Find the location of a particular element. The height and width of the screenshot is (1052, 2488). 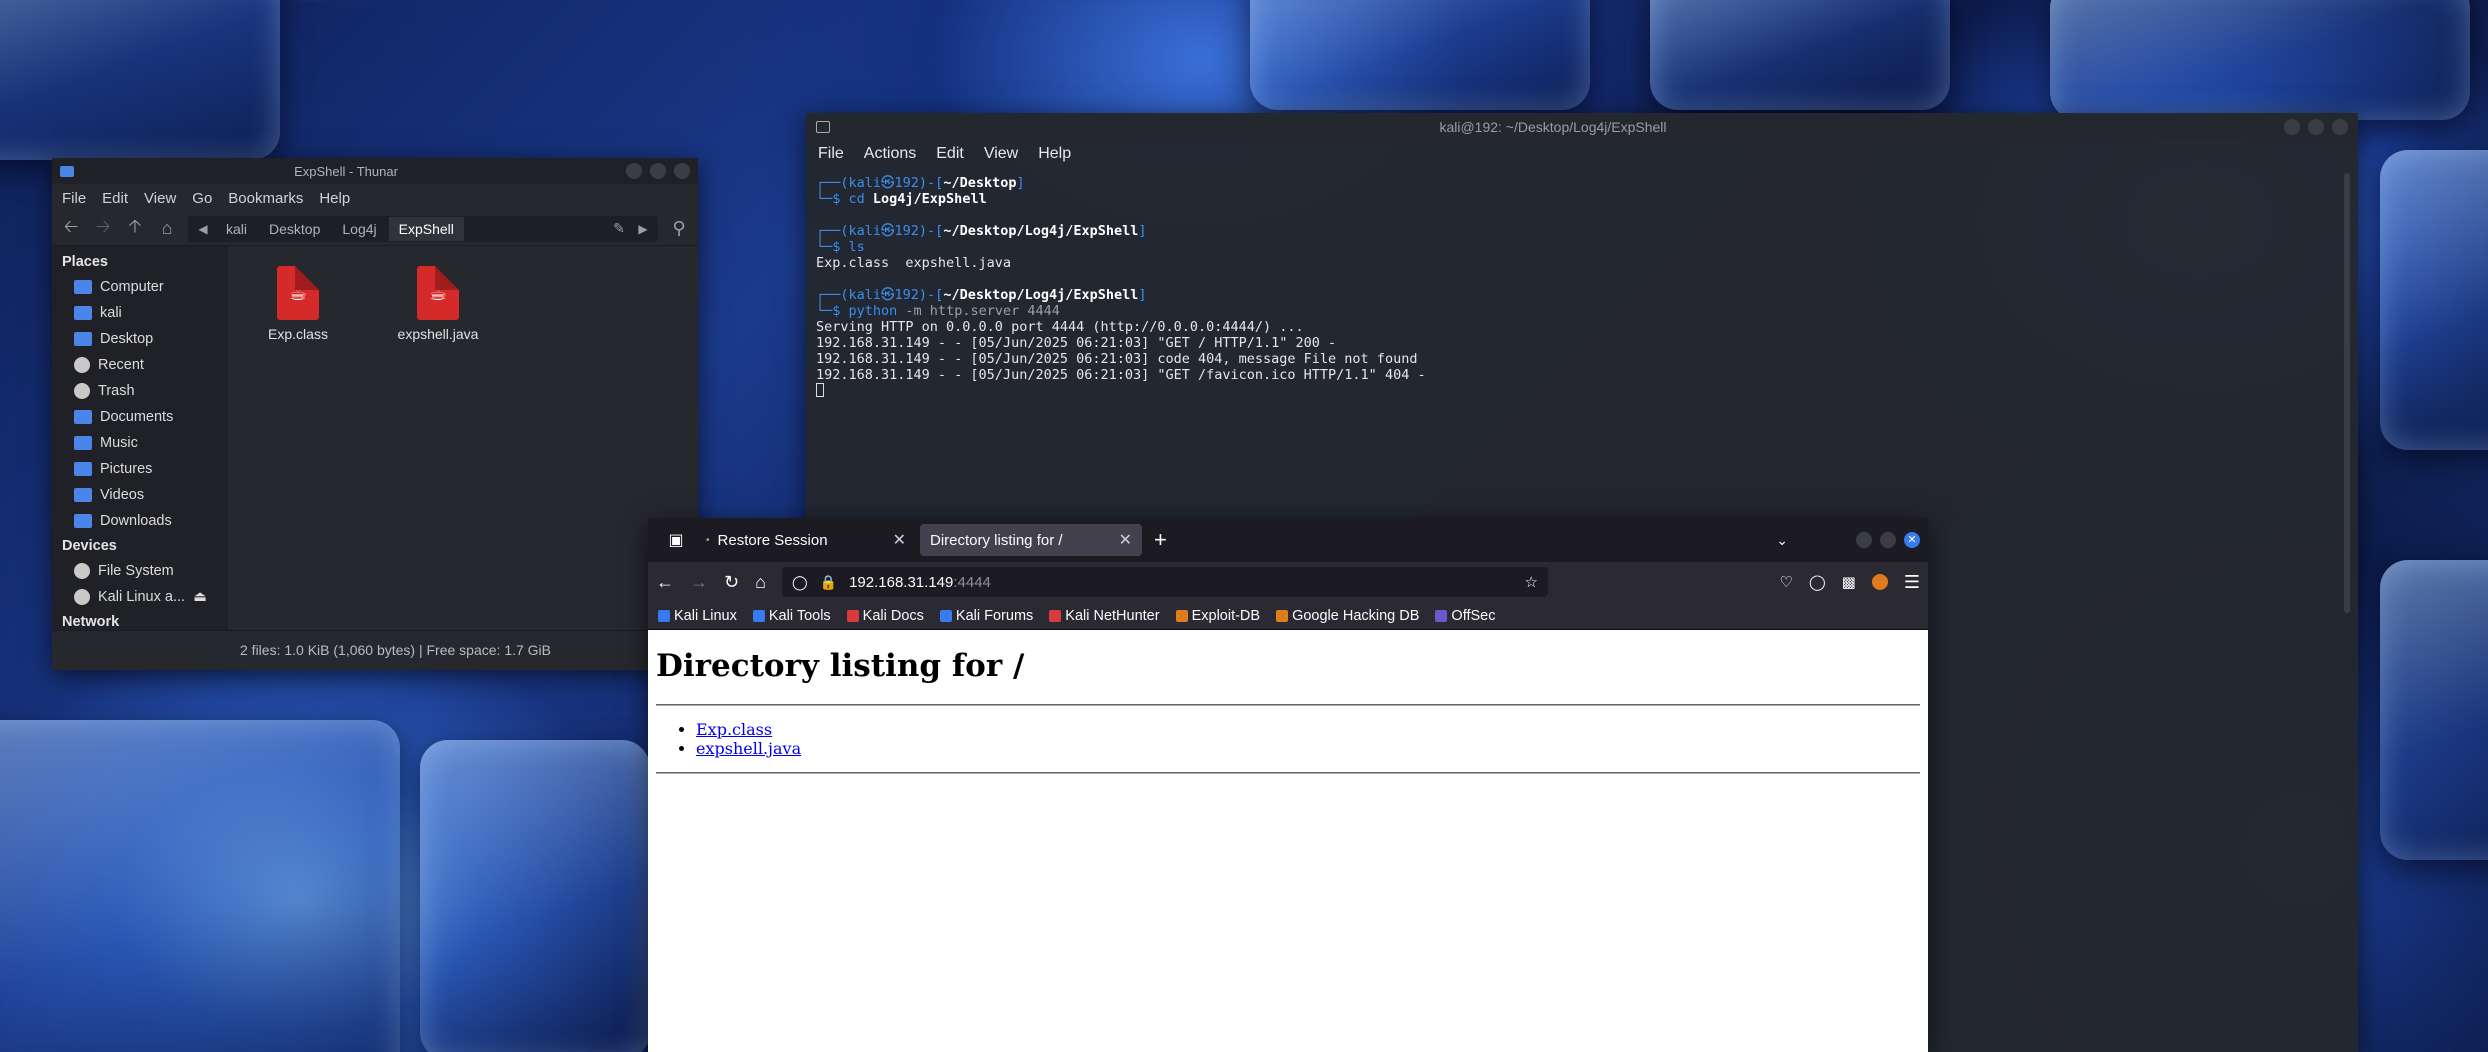

thunar-title: ExpShell - Thunar is located at coordinates (346, 171).